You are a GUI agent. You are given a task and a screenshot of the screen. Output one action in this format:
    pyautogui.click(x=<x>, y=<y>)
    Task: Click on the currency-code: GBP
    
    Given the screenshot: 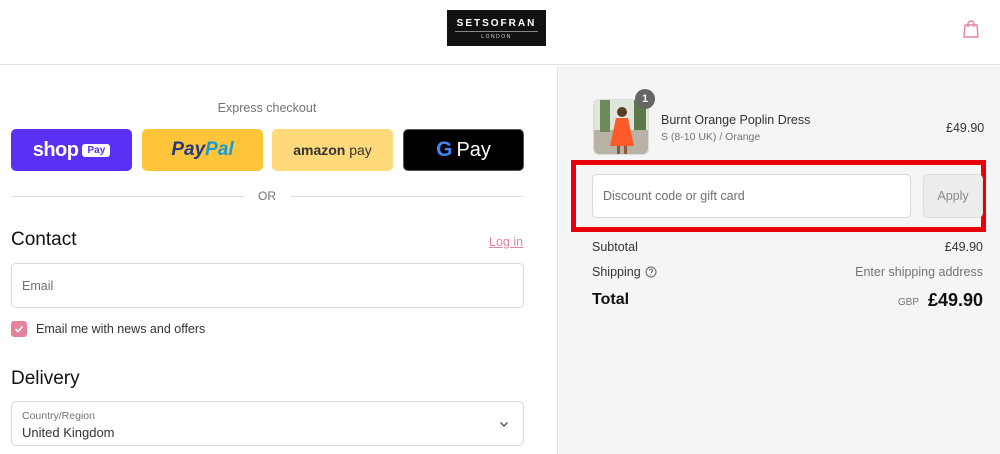 What is the action you would take?
    pyautogui.click(x=908, y=302)
    